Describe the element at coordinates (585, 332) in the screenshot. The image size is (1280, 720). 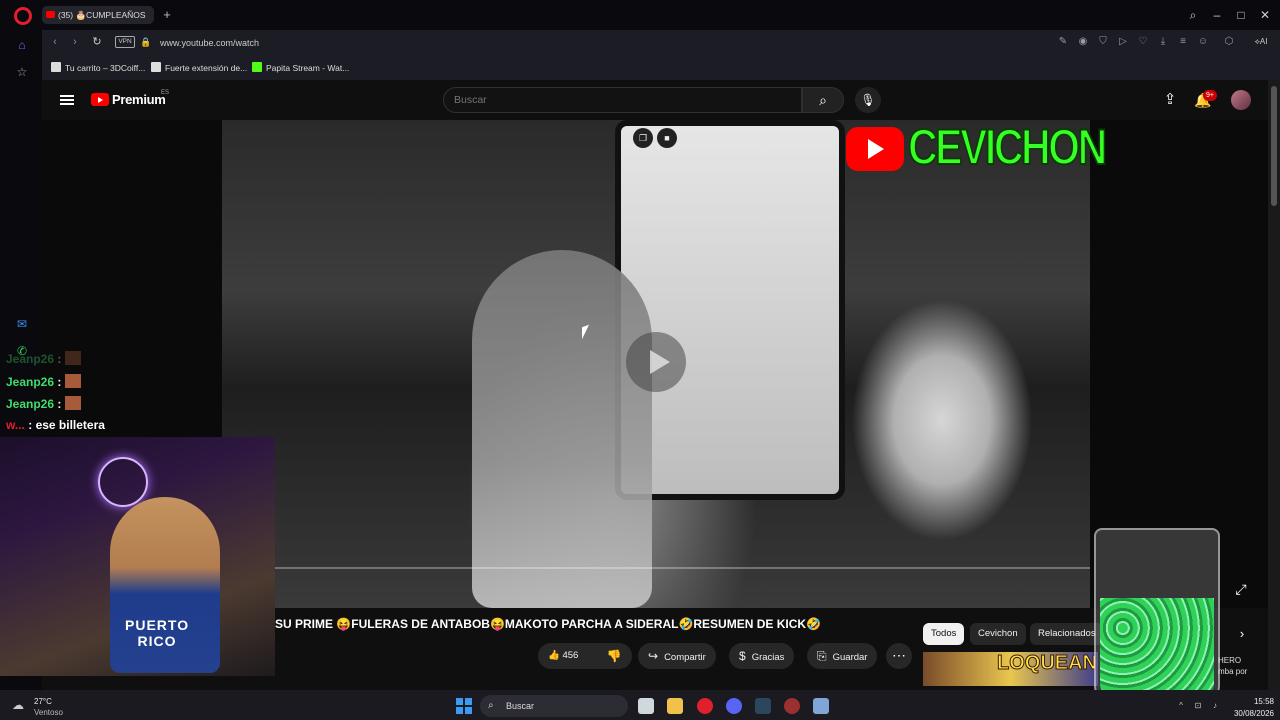
I see `mouse-cursor-icon` at that location.